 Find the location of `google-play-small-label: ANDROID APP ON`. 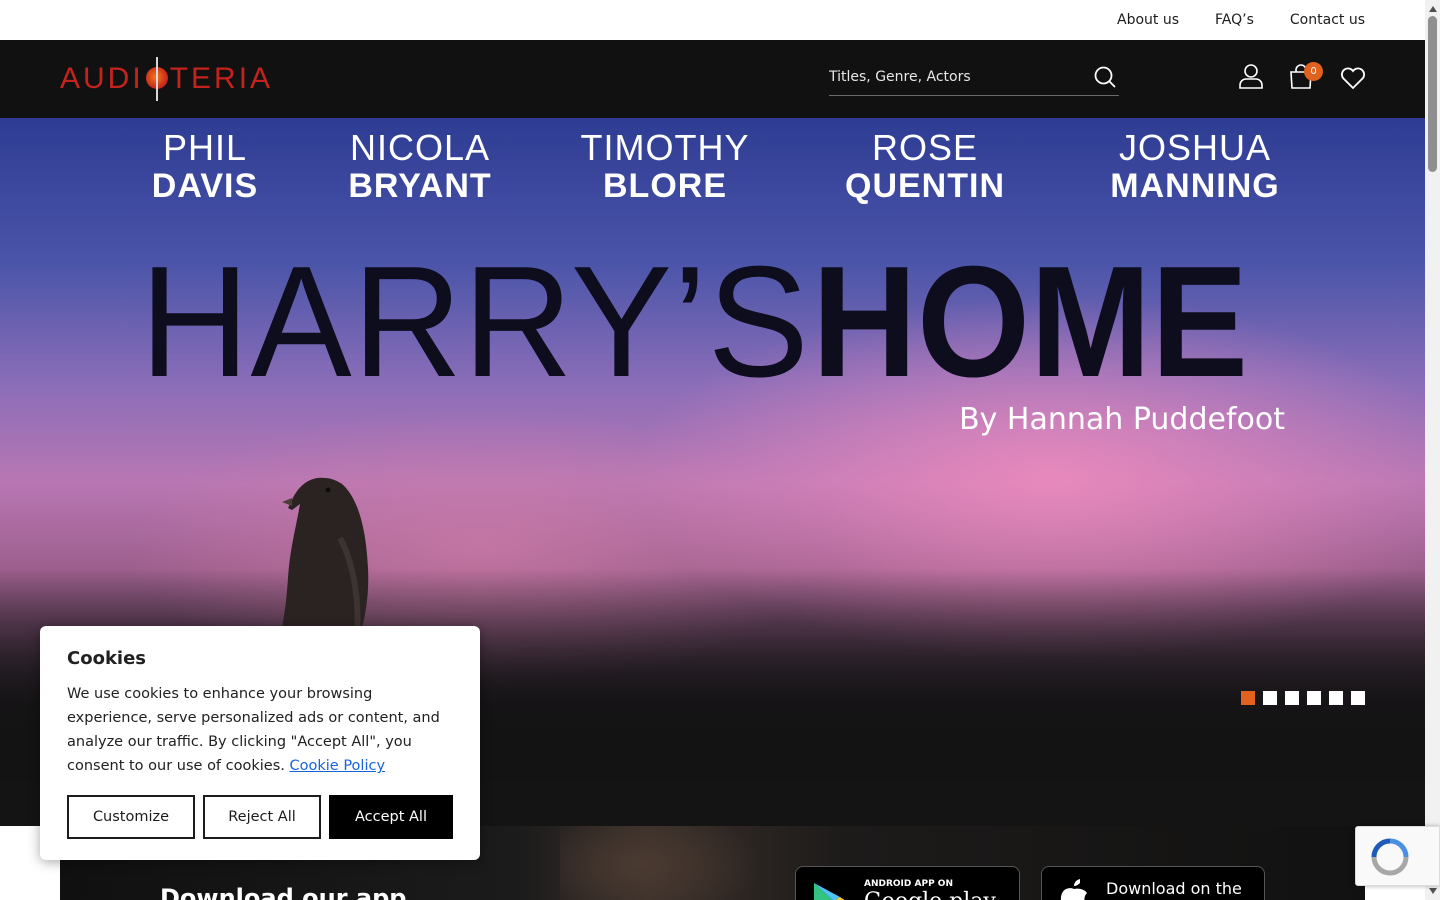

google-play-small-label: ANDROID APP ON is located at coordinates (908, 884).